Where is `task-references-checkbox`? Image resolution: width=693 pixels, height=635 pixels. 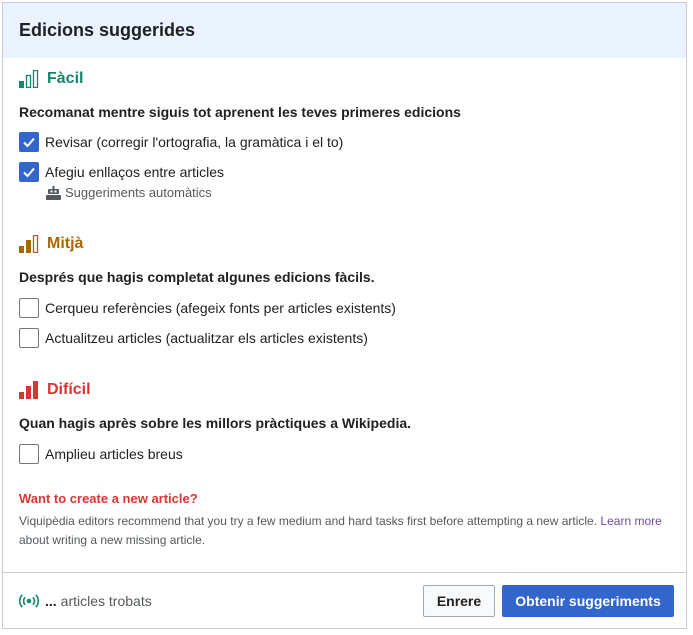
task-references-checkbox is located at coordinates (29, 308).